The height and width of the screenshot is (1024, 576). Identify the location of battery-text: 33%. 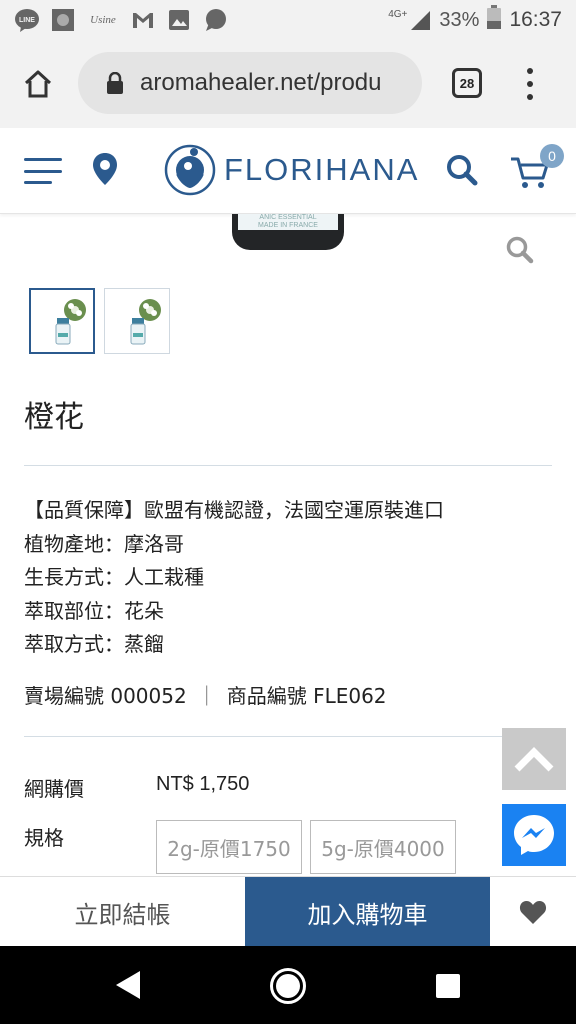
(459, 19).